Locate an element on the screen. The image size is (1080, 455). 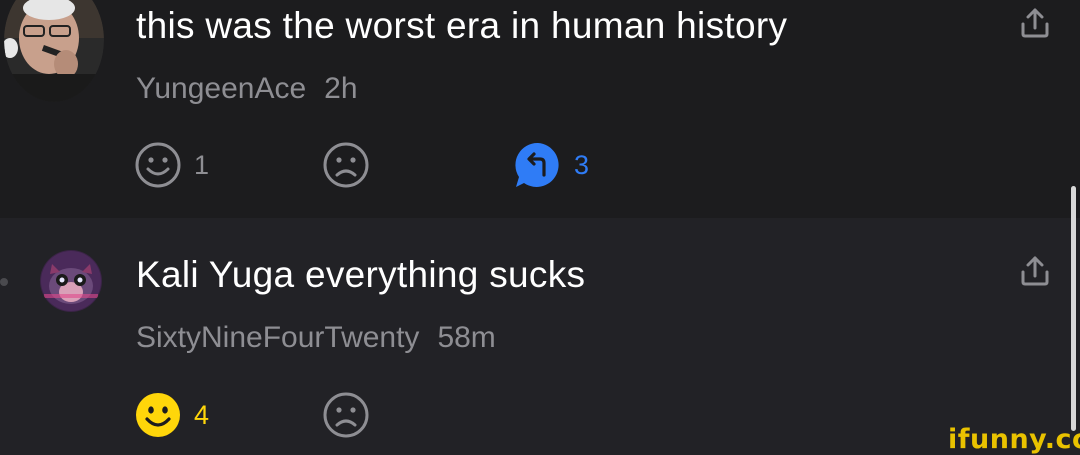
smile-button: 4 is located at coordinates (171, 415).